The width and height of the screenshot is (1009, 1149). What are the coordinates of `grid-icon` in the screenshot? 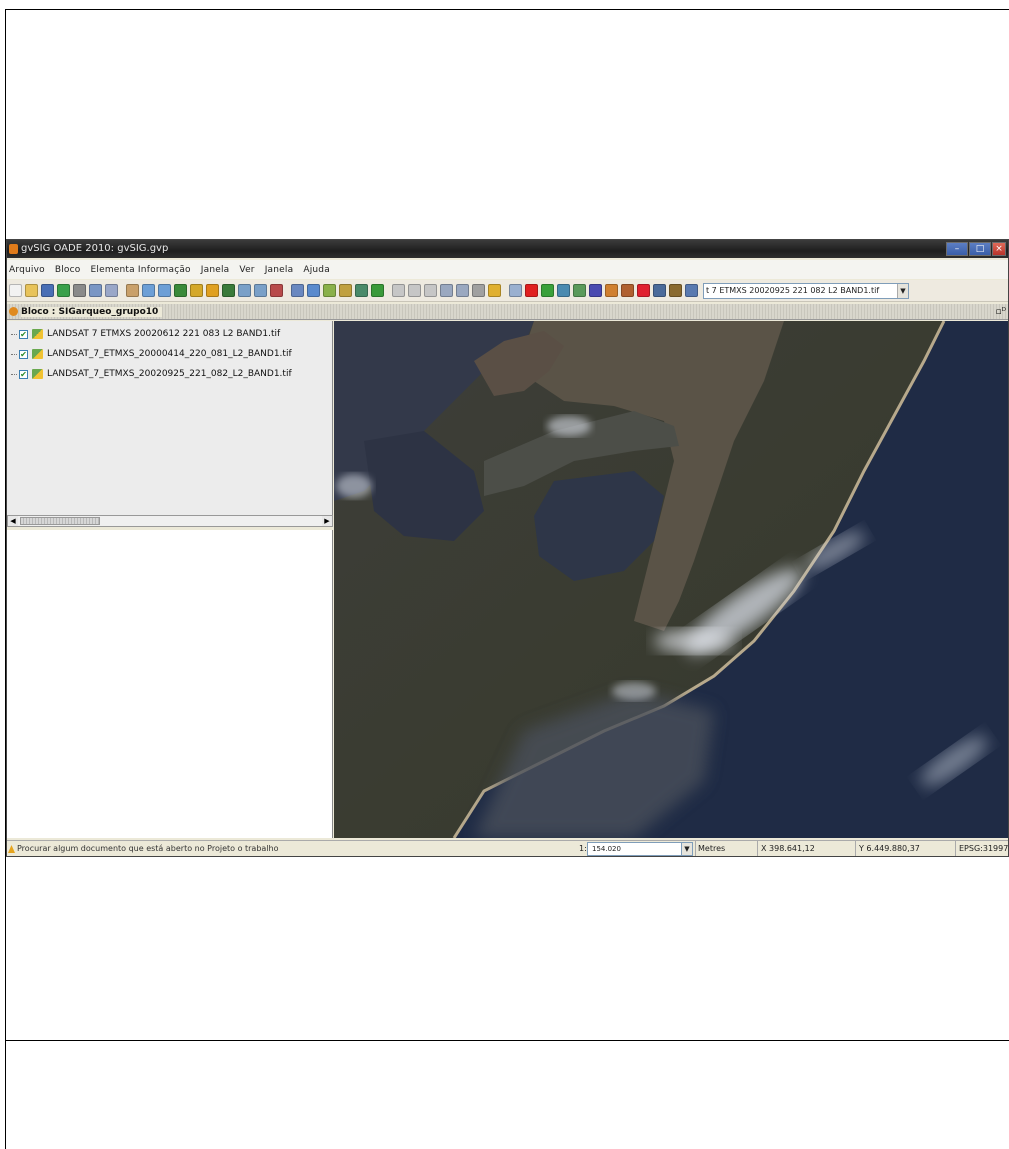 It's located at (494, 290).